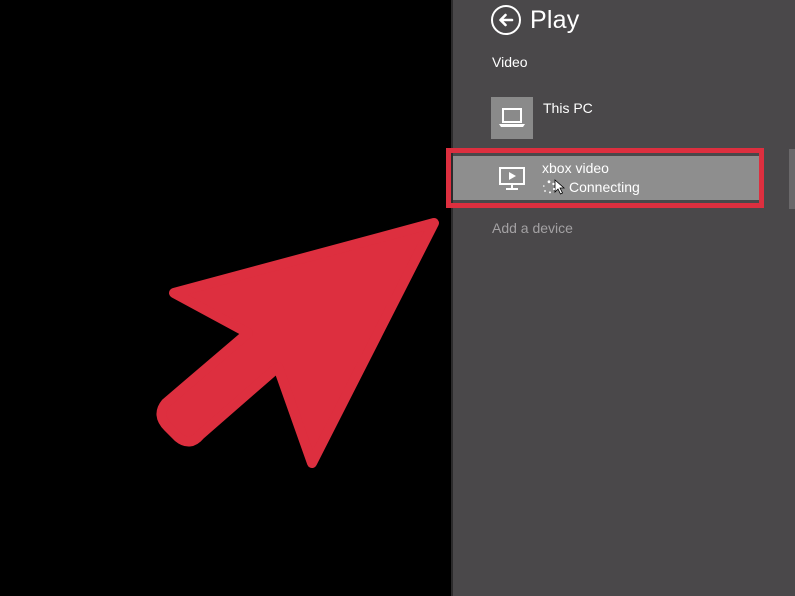 The image size is (795, 596). What do you see at coordinates (532, 228) in the screenshot?
I see `add-device-link: Add a device` at bounding box center [532, 228].